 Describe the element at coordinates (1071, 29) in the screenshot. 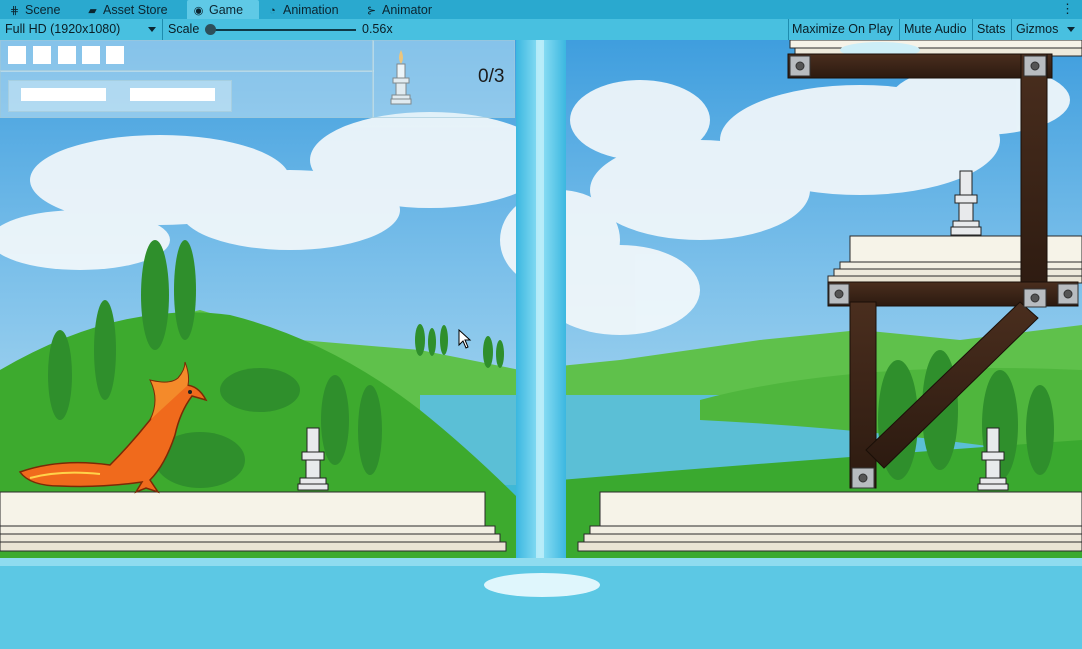

I see `gizmos-chevron-down-icon` at that location.